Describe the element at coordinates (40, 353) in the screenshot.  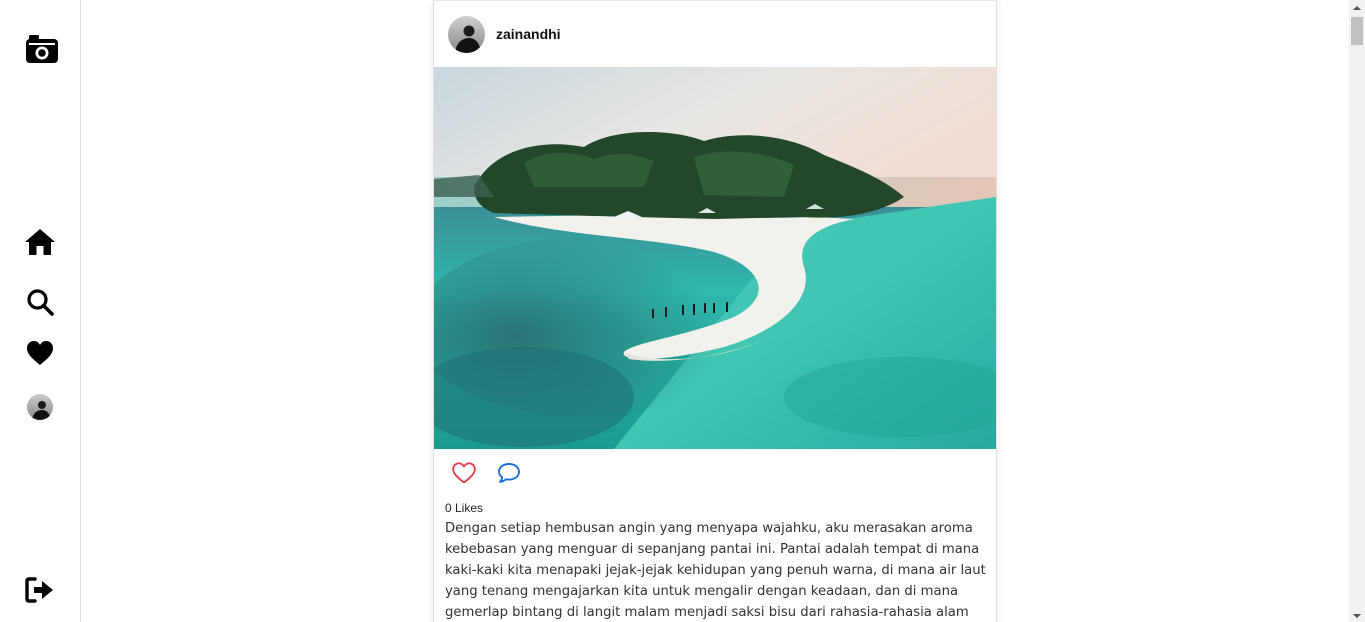
I see `heart-icon` at that location.